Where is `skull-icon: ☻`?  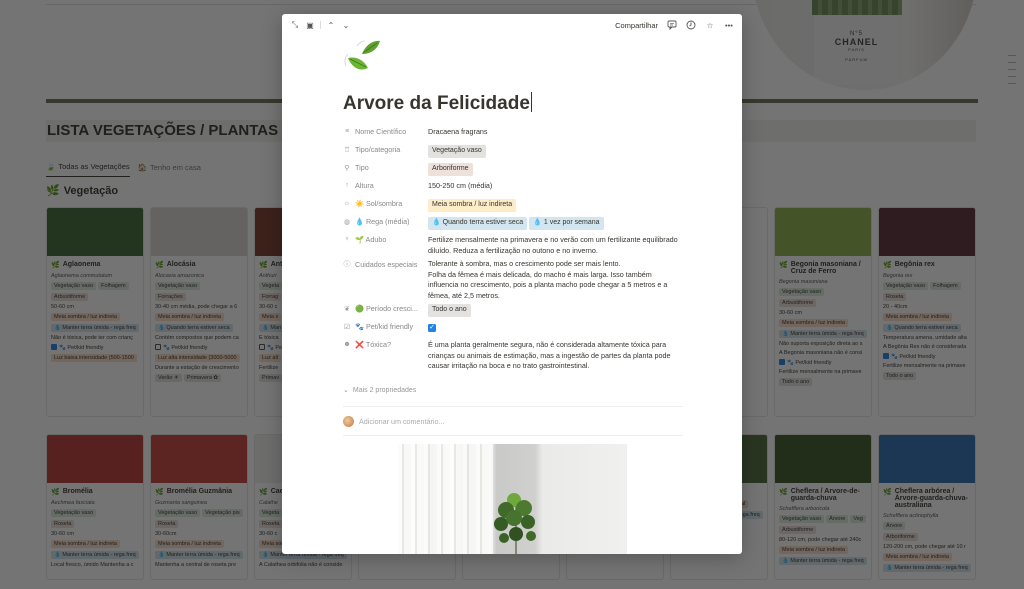
skull-icon: ☻ is located at coordinates (347, 344).